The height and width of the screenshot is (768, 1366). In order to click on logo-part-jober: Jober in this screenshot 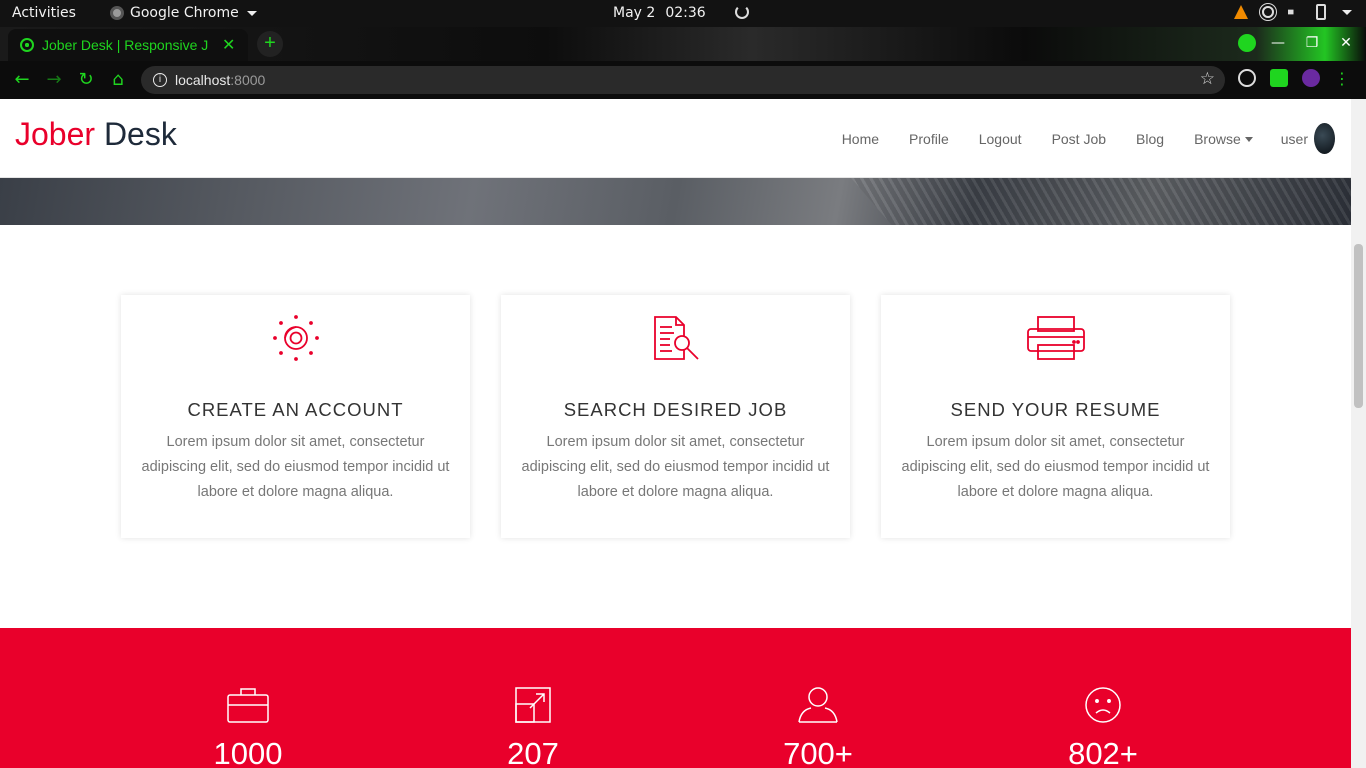, I will do `click(55, 134)`.